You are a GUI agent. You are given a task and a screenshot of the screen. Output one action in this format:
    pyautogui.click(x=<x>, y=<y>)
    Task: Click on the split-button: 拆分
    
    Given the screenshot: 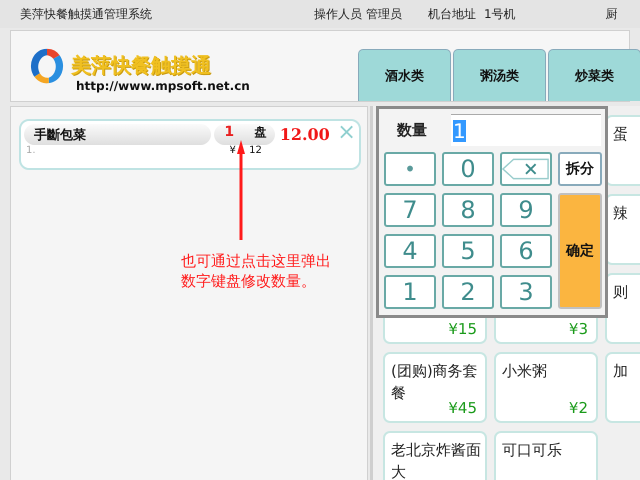 What is the action you would take?
    pyautogui.click(x=580, y=169)
    